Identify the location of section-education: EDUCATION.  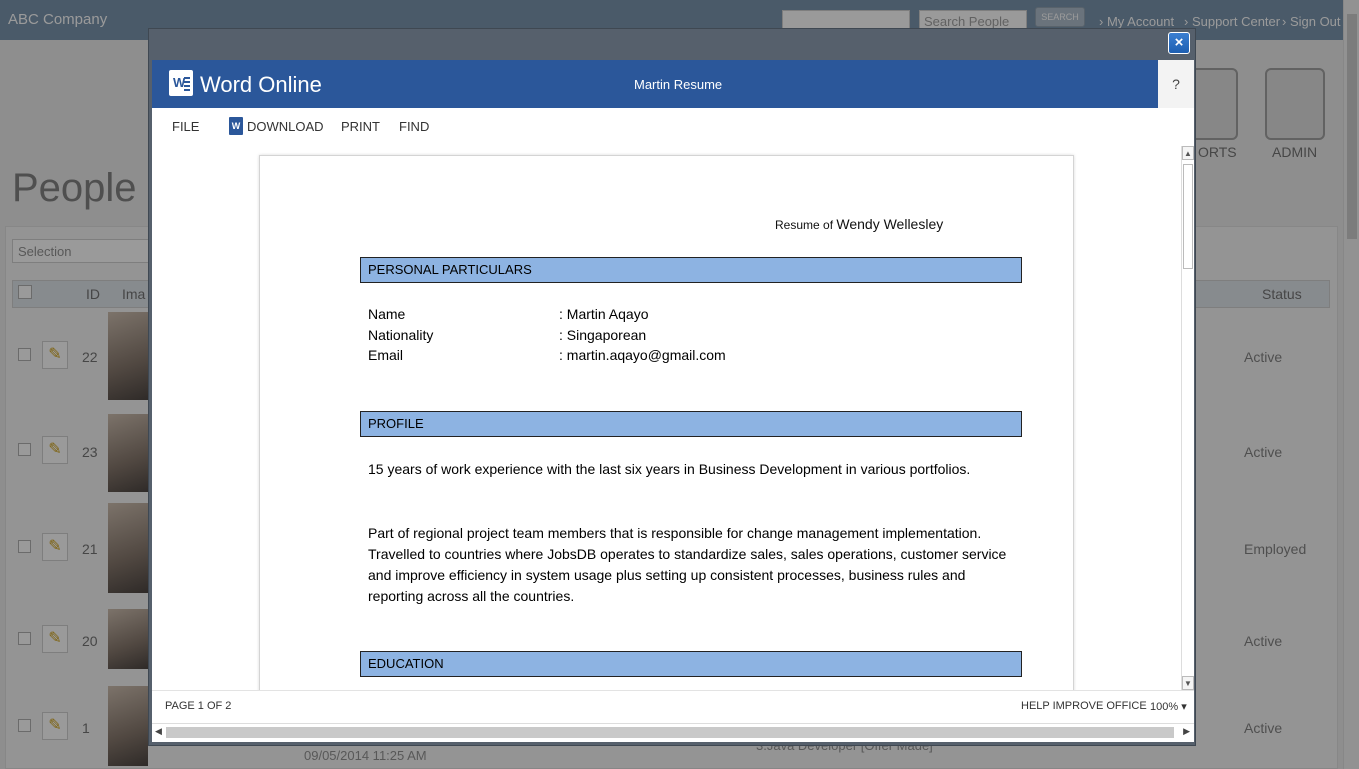
(691, 664).